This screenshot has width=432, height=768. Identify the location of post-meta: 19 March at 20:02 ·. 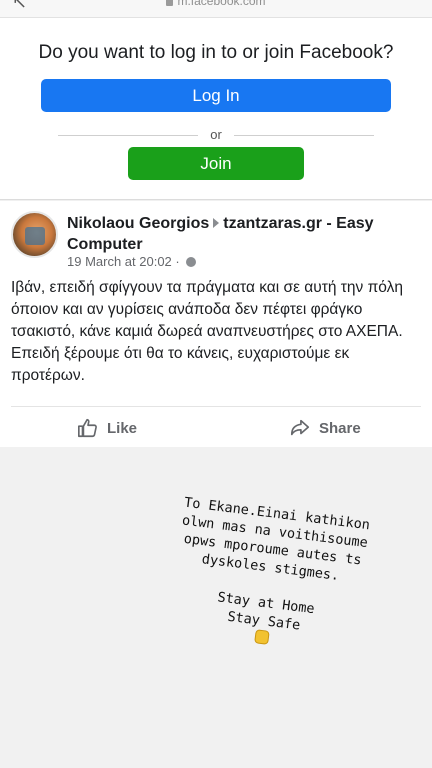
(132, 261).